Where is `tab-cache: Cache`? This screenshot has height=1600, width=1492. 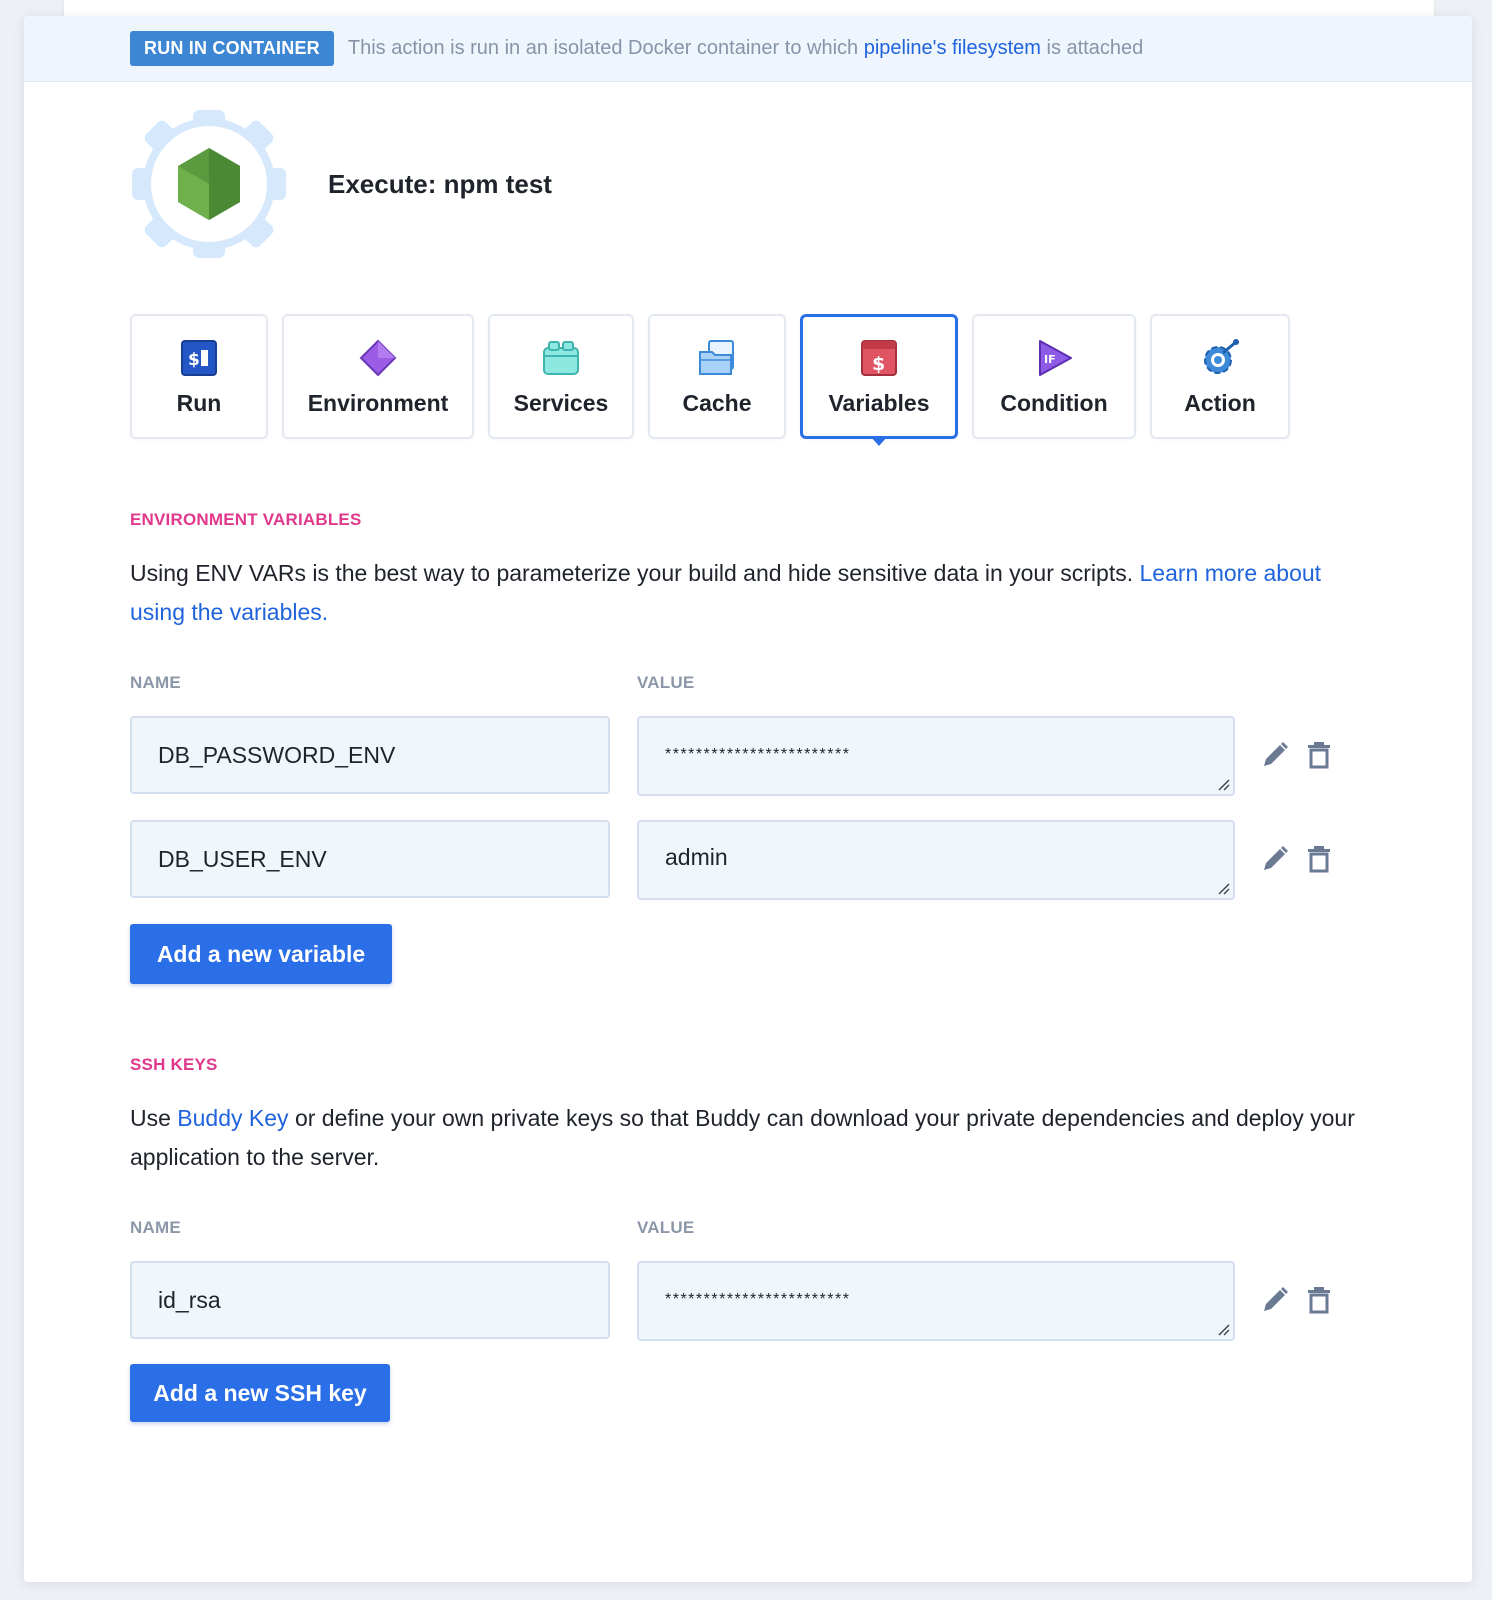
tab-cache: Cache is located at coordinates (717, 376).